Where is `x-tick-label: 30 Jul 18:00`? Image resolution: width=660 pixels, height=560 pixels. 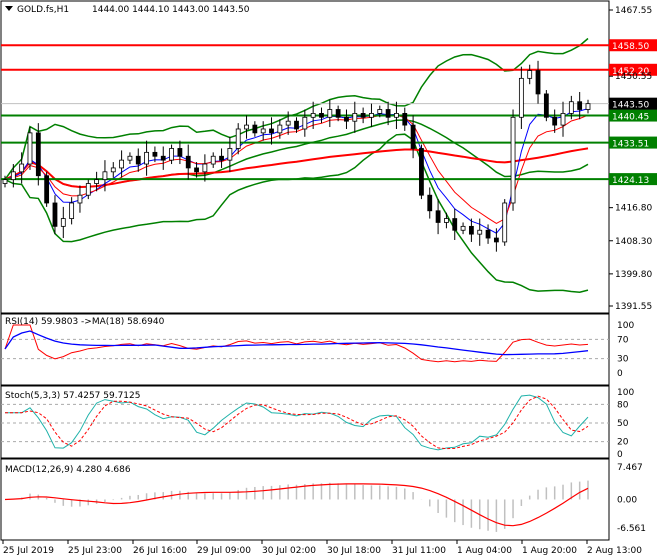
x-tick-label: 30 Jul 18:00 is located at coordinates (354, 551).